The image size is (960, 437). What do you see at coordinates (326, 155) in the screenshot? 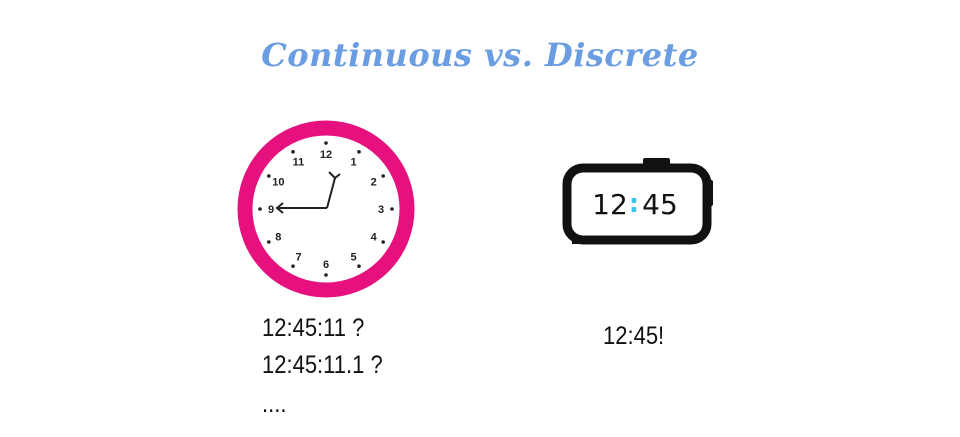
I see `clock-number: 12` at bounding box center [326, 155].